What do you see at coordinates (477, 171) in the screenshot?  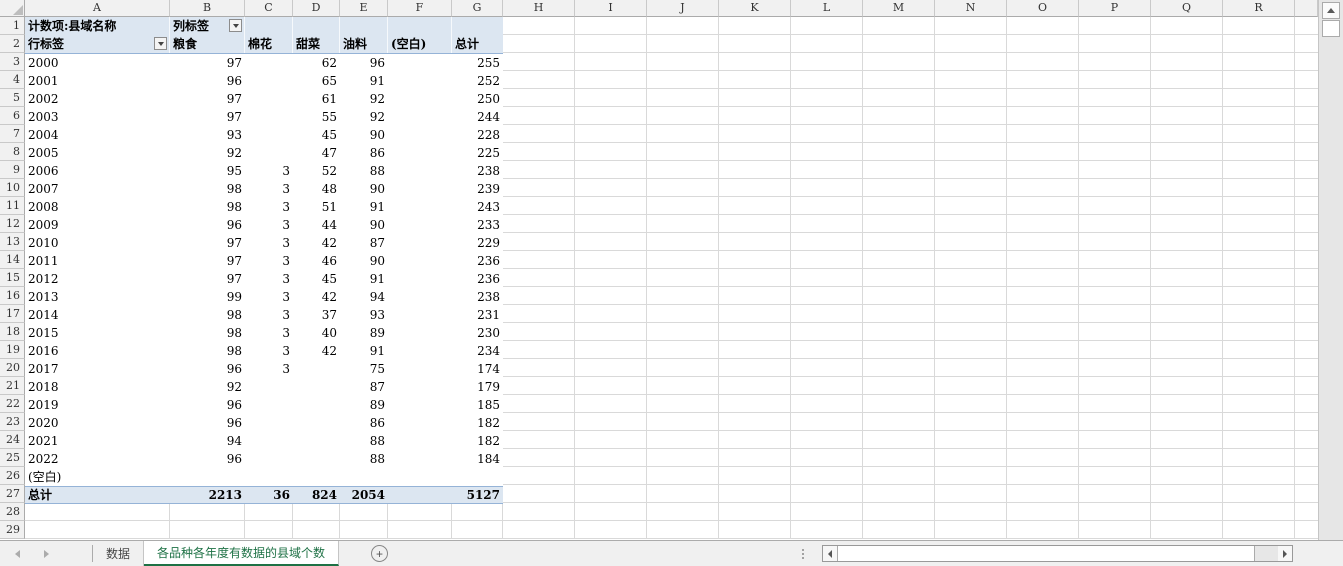 I see `pivot-value-cell: 238` at bounding box center [477, 171].